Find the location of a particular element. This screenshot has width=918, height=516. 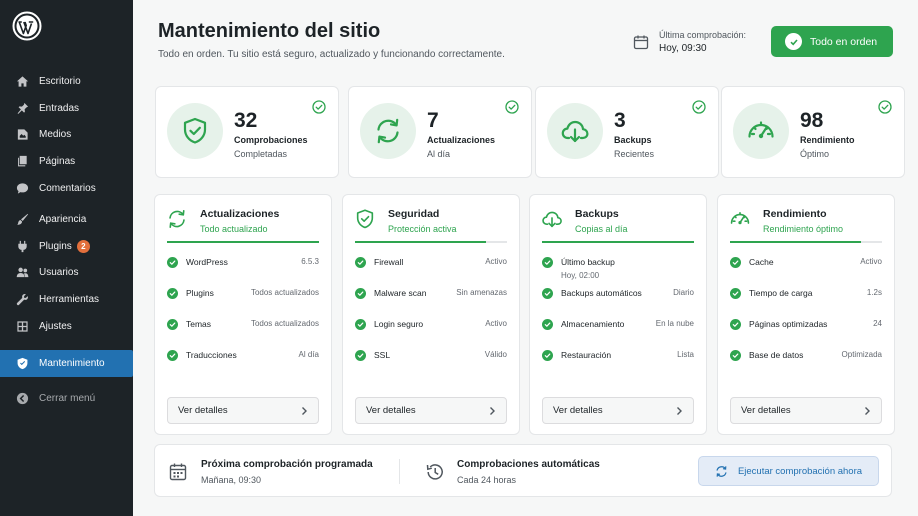

sidebar-item-home: Escritorio is located at coordinates (66, 81).